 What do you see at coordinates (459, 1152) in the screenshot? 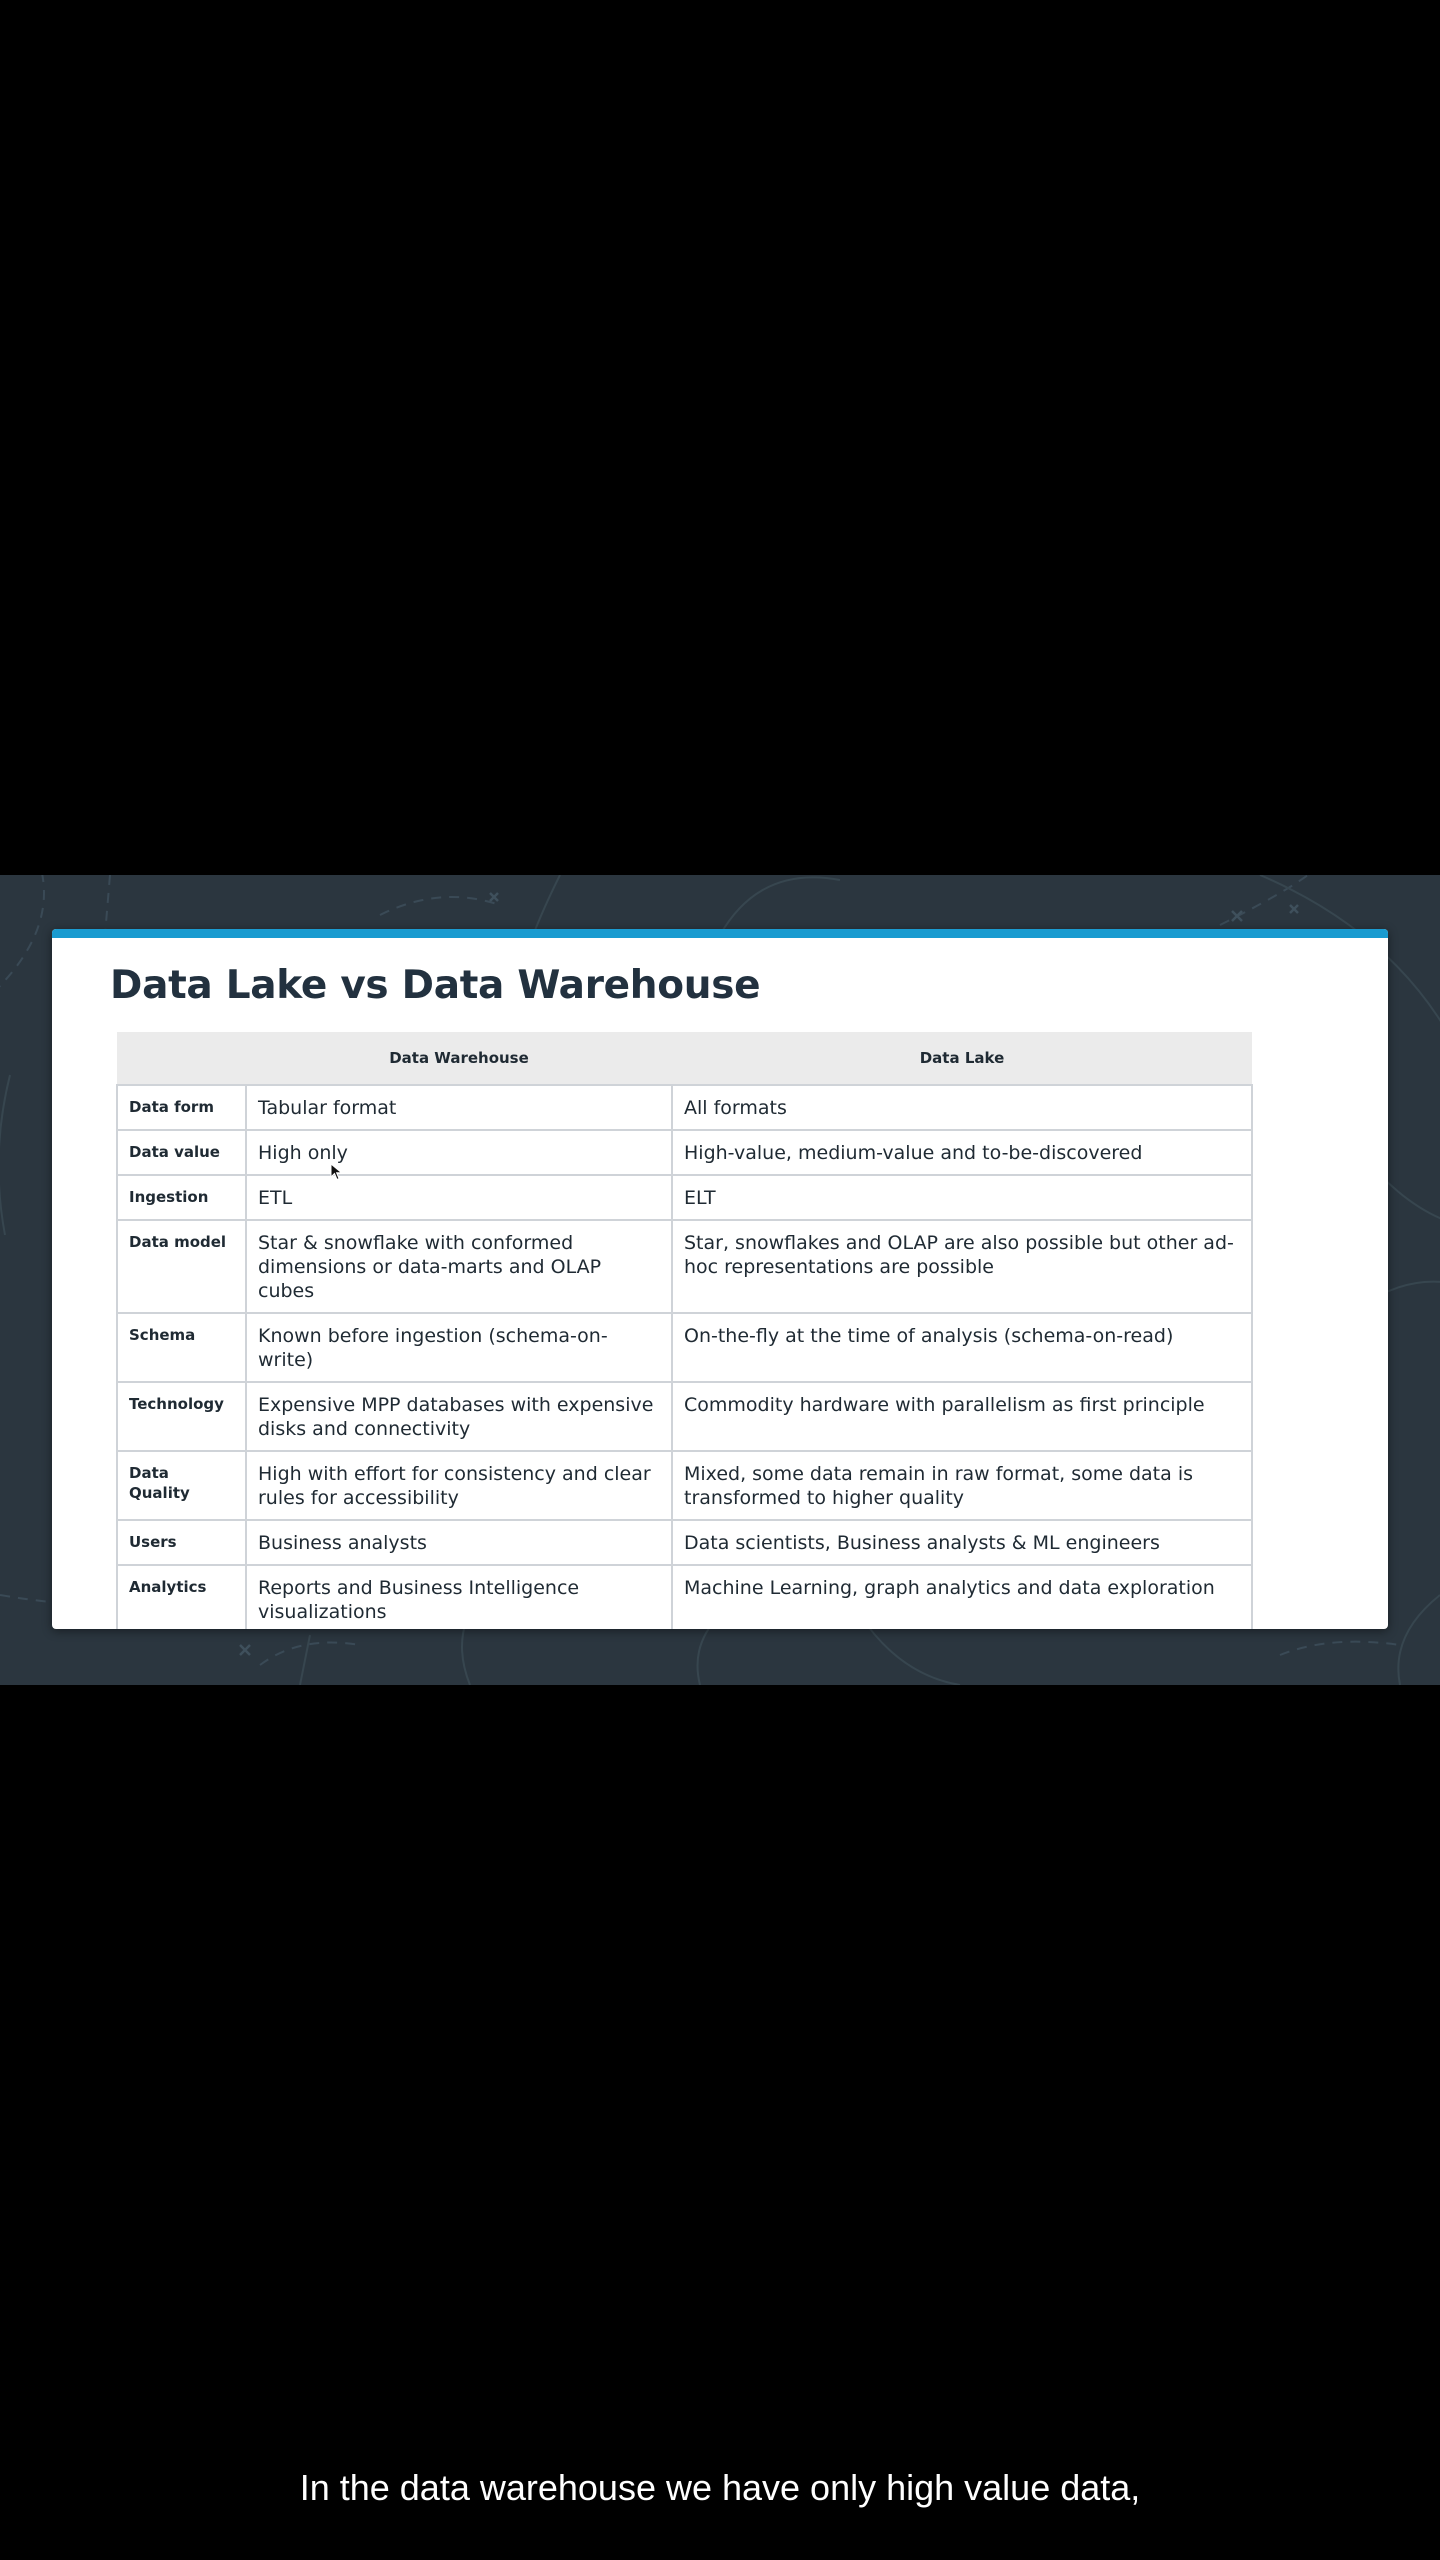
I see `warehouse-cell: High only` at bounding box center [459, 1152].